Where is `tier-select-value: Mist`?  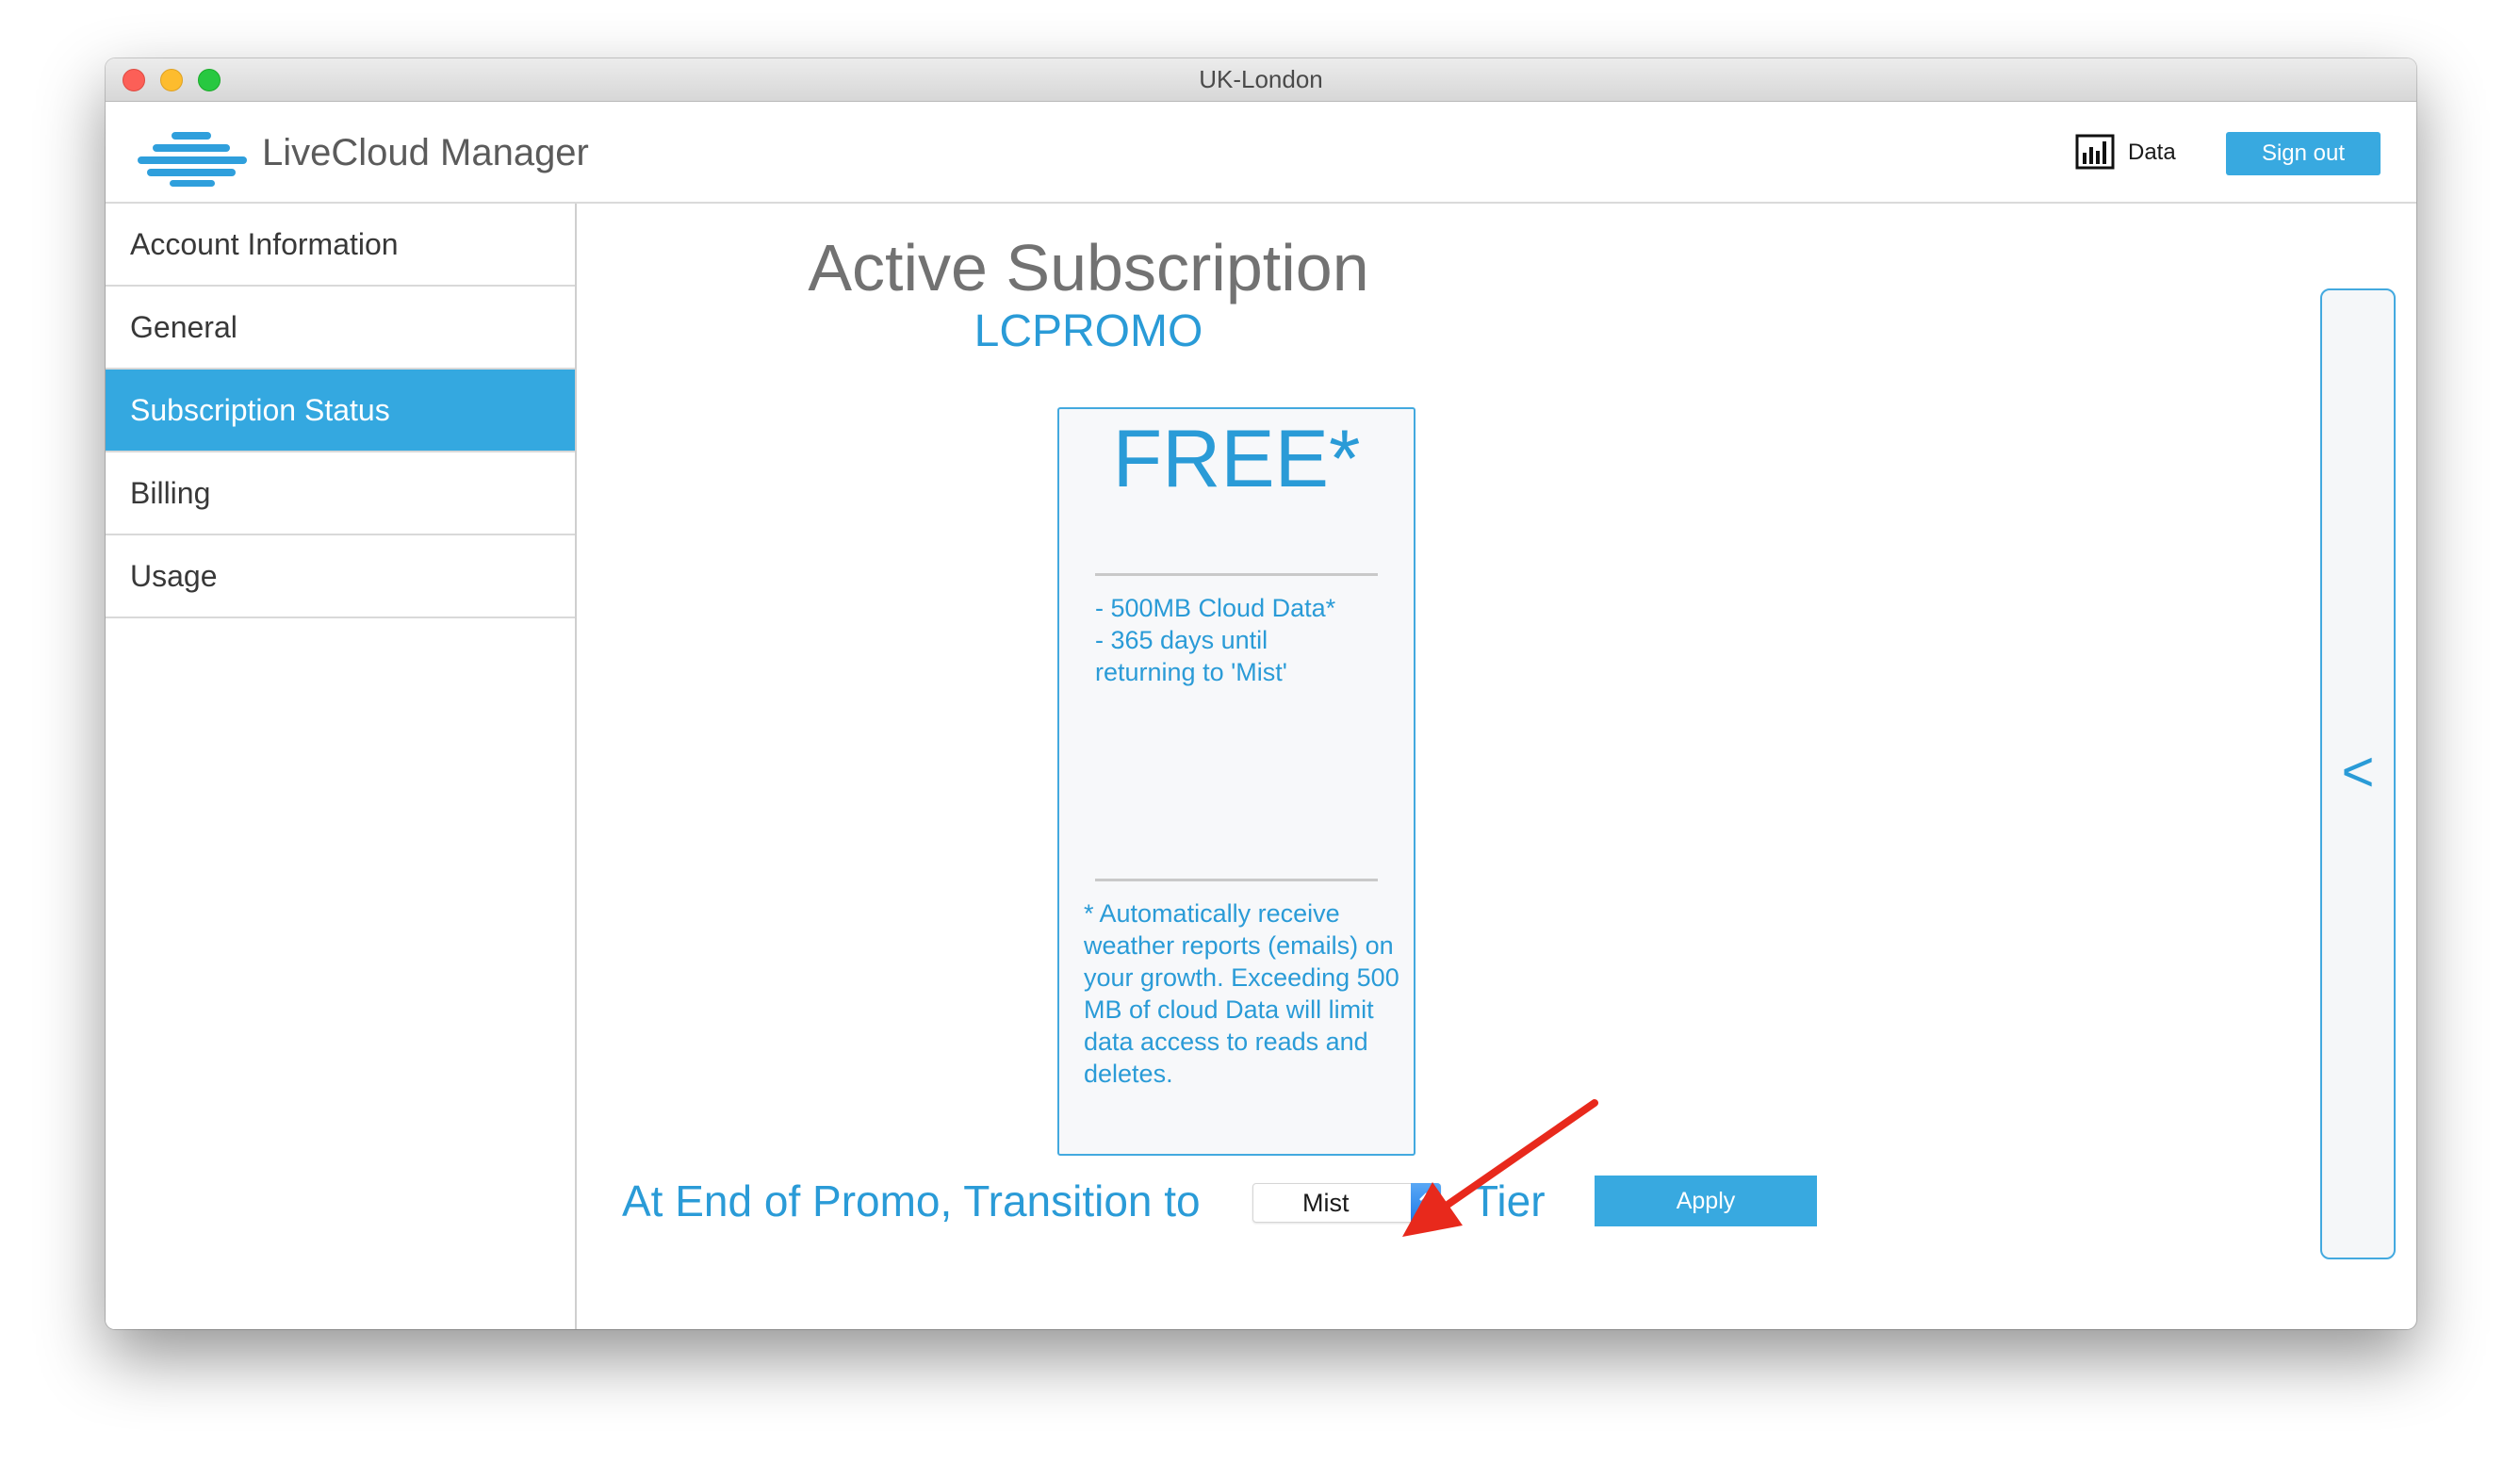 tier-select-value: Mist is located at coordinates (1326, 1203).